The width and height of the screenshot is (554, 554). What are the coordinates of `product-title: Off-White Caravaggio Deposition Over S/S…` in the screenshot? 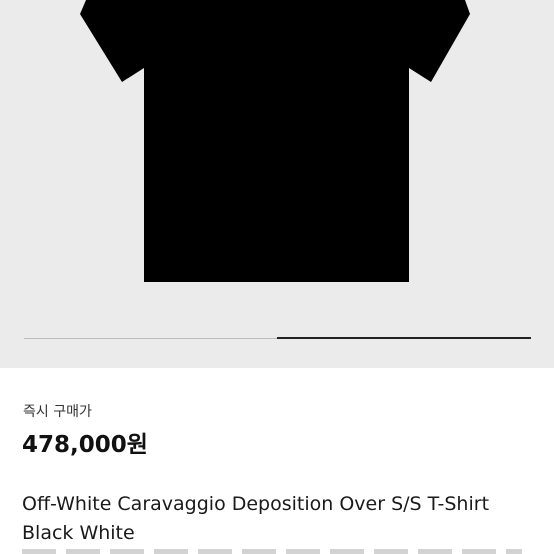 It's located at (272, 519).